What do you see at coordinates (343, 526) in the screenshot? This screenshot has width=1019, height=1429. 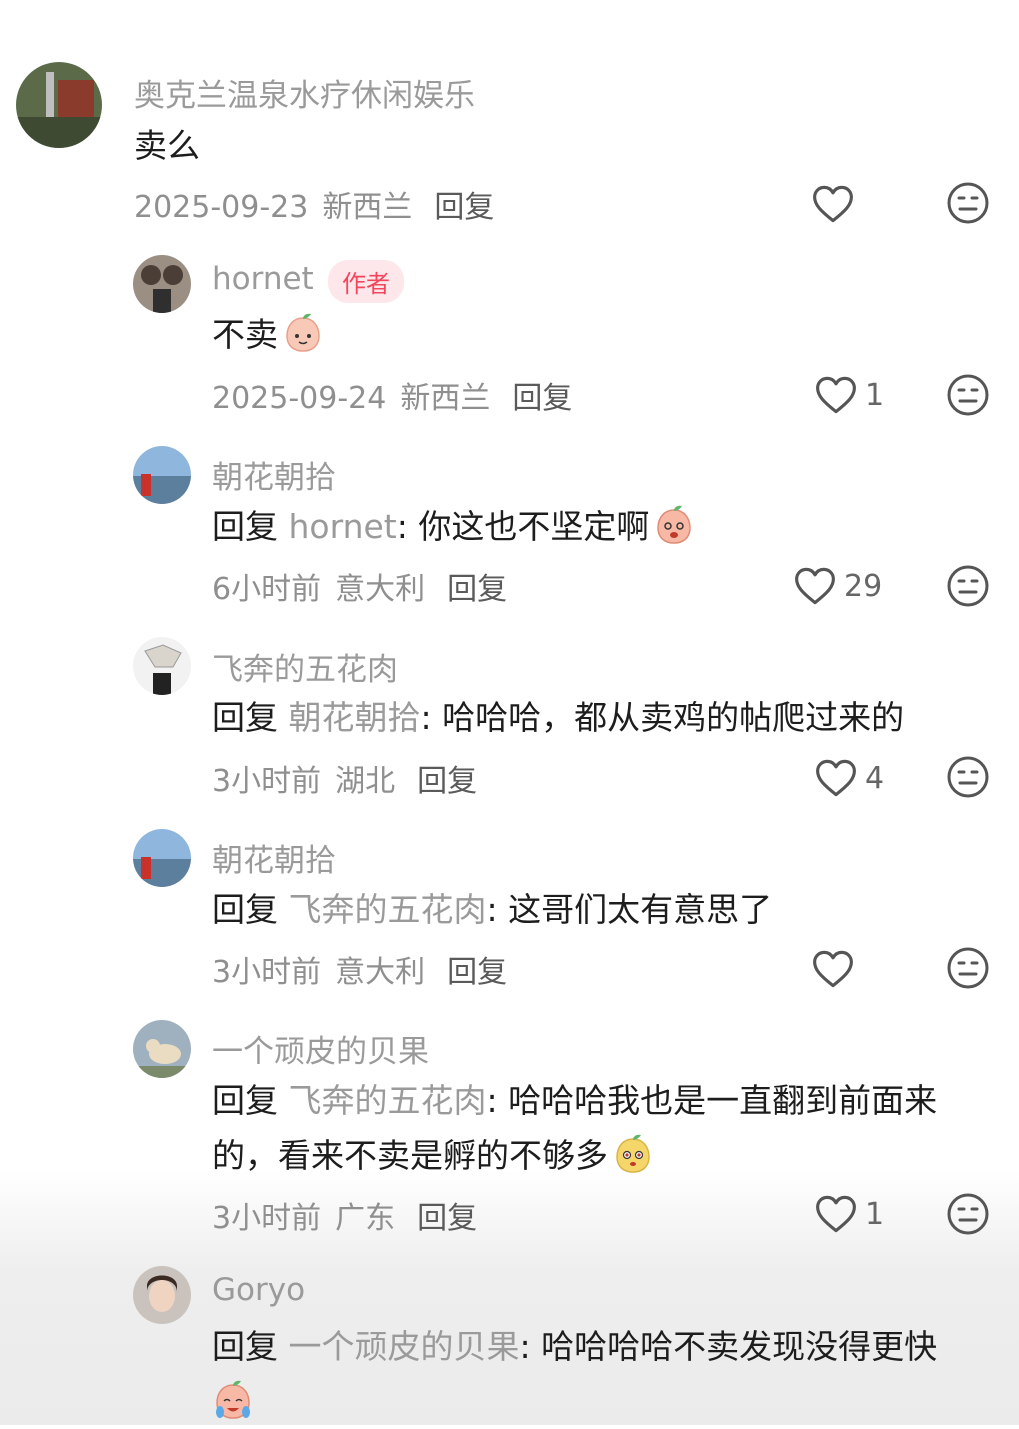 I see `reply-mention: hornet` at bounding box center [343, 526].